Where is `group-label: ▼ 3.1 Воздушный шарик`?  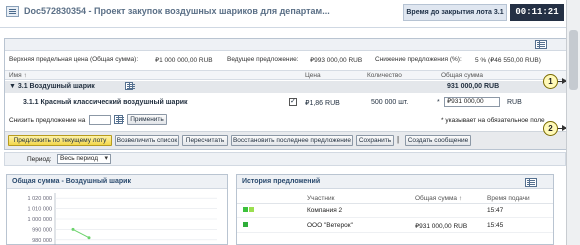
group-label: ▼ 3.1 Воздушный шарик is located at coordinates (52, 86).